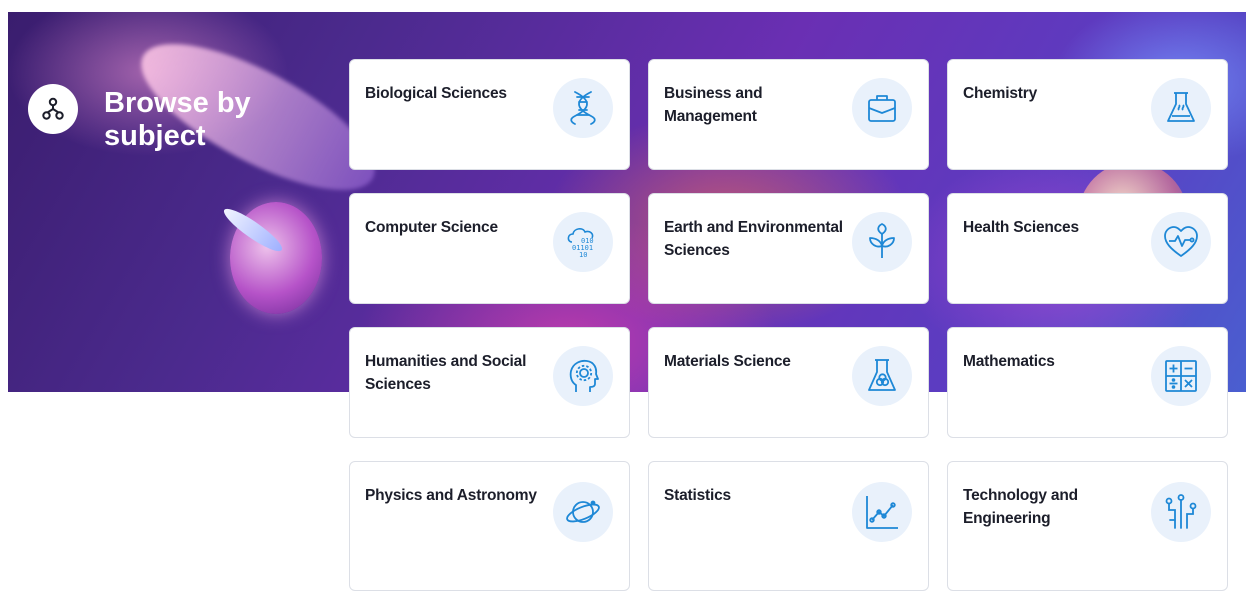 This screenshot has height=591, width=1246. What do you see at coordinates (1181, 512) in the screenshot?
I see `circuit-icon` at bounding box center [1181, 512].